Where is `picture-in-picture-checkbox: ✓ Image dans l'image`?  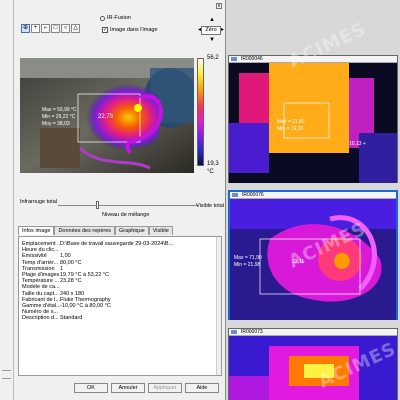
picture-in-picture-checkbox: ✓ Image dans l'image is located at coordinates (130, 30).